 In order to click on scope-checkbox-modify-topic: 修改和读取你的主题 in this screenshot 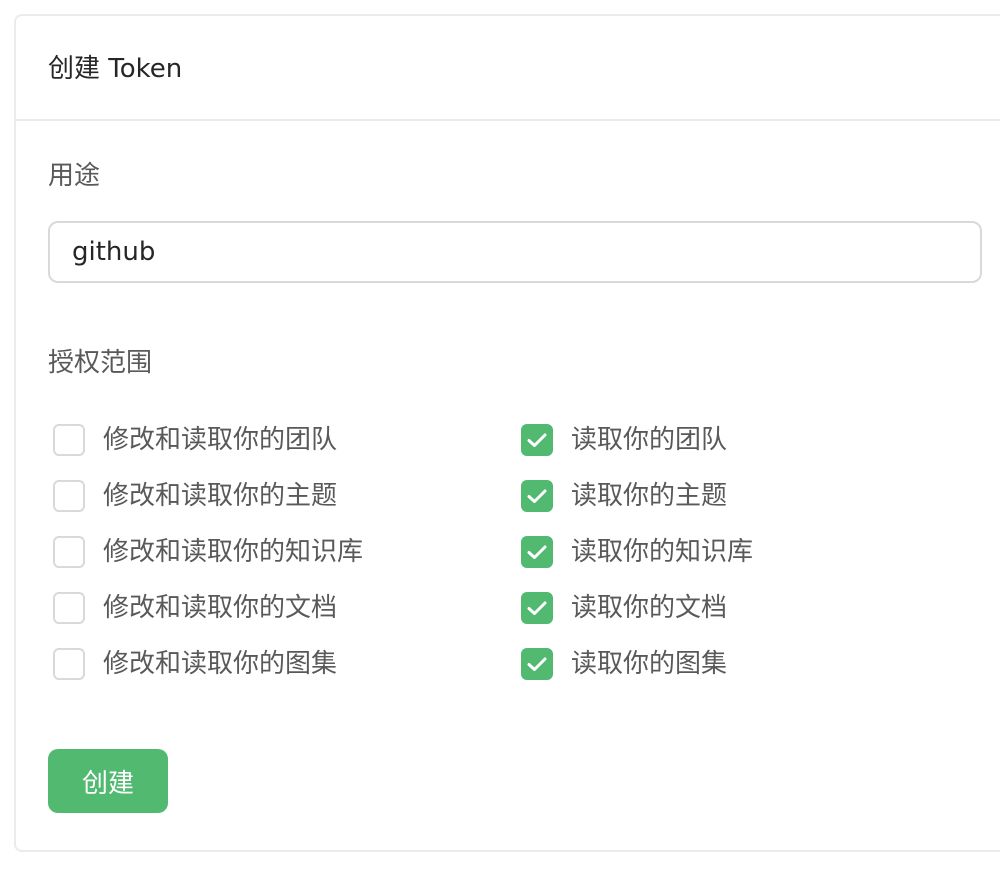, I will do `click(195, 496)`.